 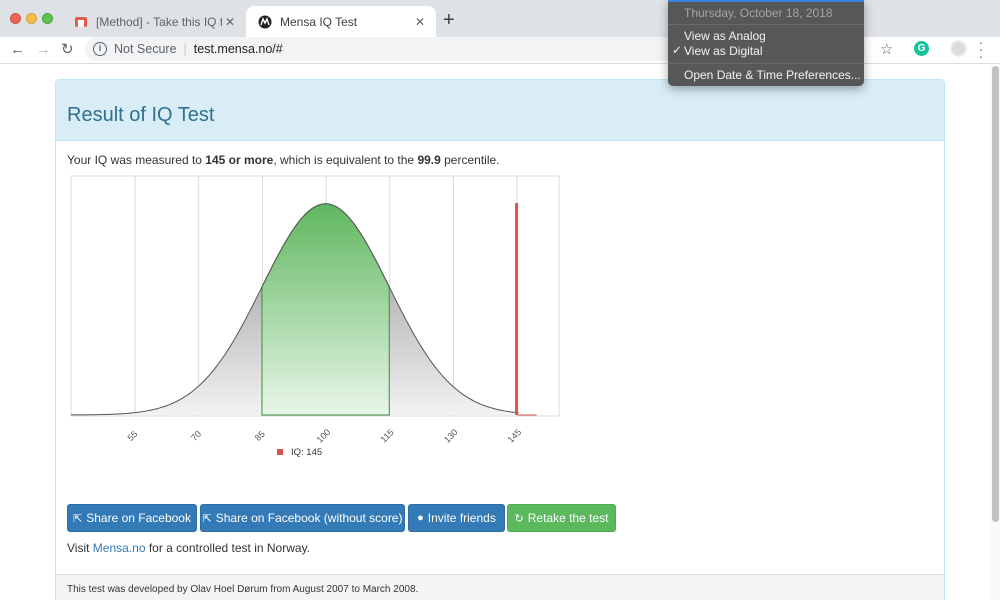 I want to click on browser-menu-icon: · · ·, so click(x=981, y=49).